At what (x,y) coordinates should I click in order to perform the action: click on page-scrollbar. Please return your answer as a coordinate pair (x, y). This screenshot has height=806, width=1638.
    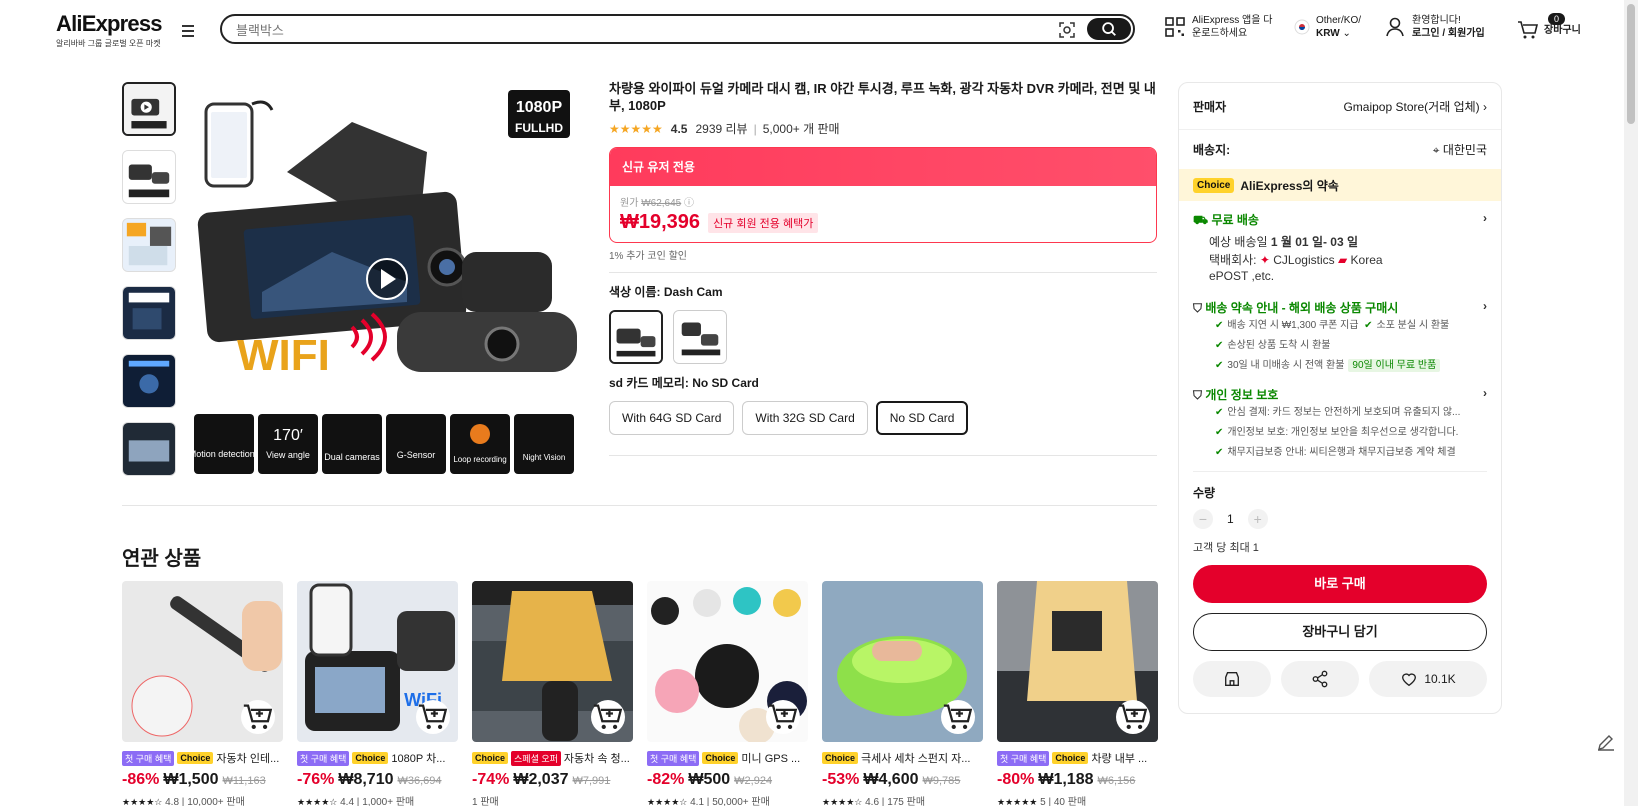
    Looking at the image, I should click on (1631, 403).